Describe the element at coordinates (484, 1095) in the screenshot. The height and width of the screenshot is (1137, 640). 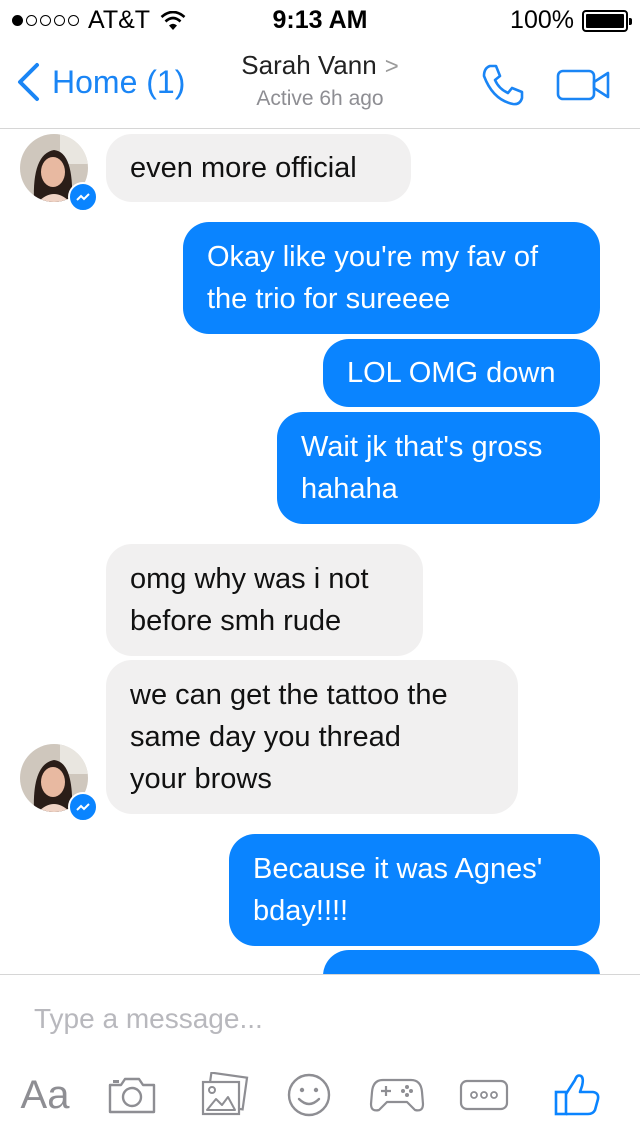
I see `more-icon` at that location.